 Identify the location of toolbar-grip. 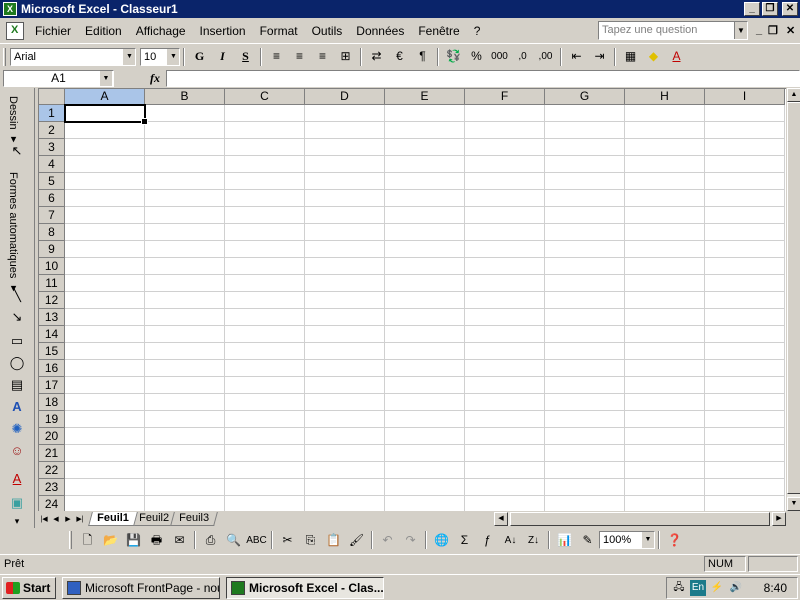
(4, 56).